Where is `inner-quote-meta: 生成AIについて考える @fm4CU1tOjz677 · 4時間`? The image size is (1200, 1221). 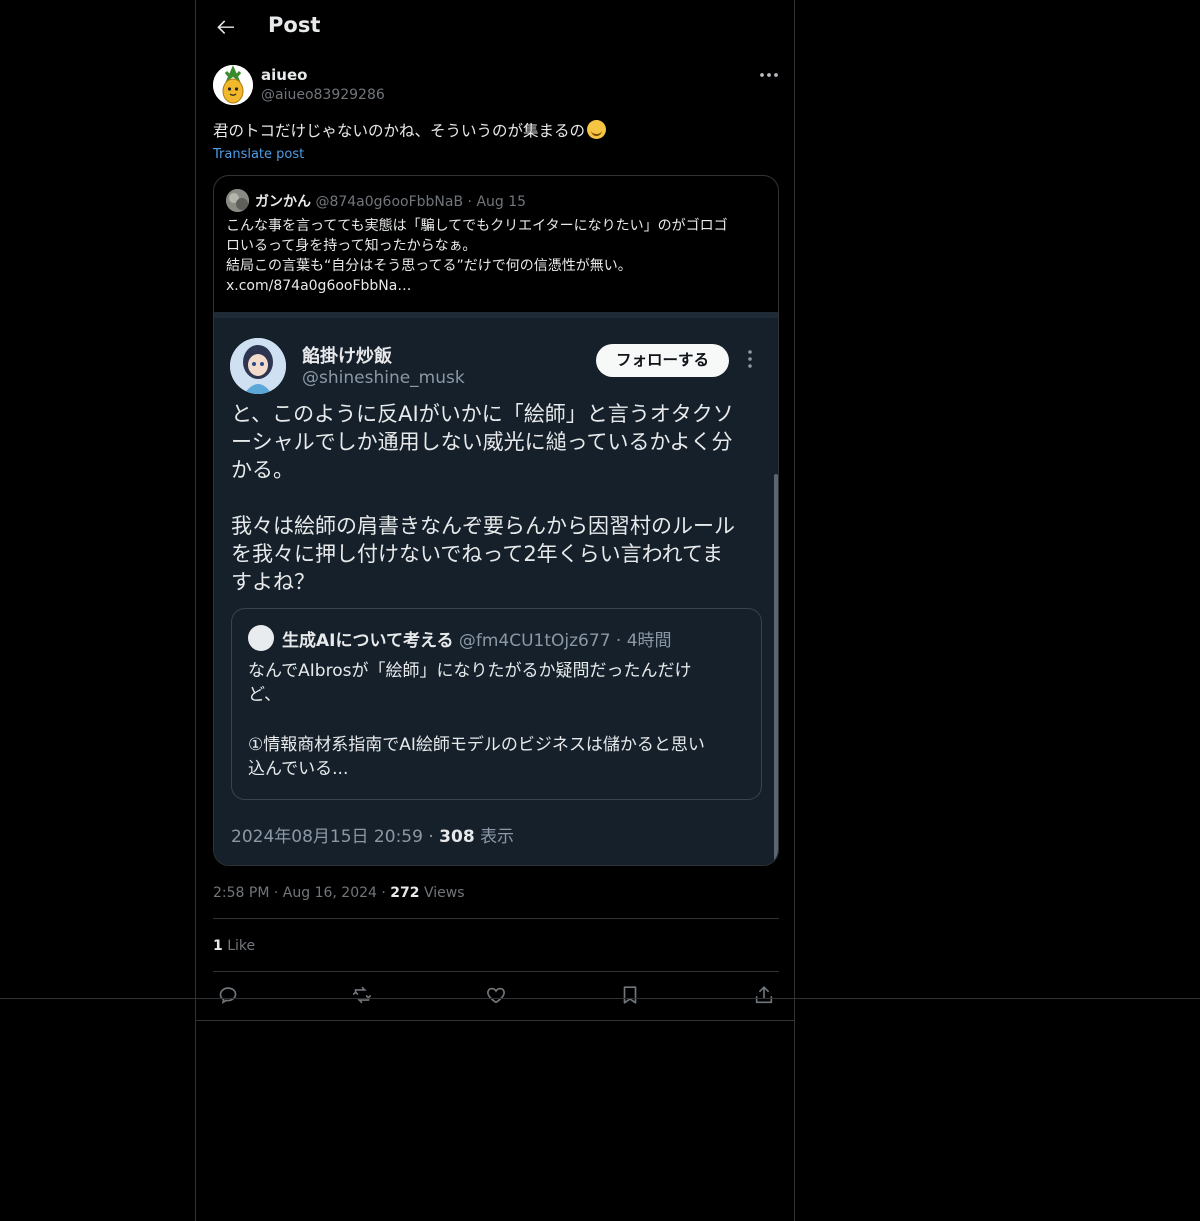
inner-quote-meta: 生成AIについて考える @fm4CU1tOjz677 · 4時間 is located at coordinates (477, 638).